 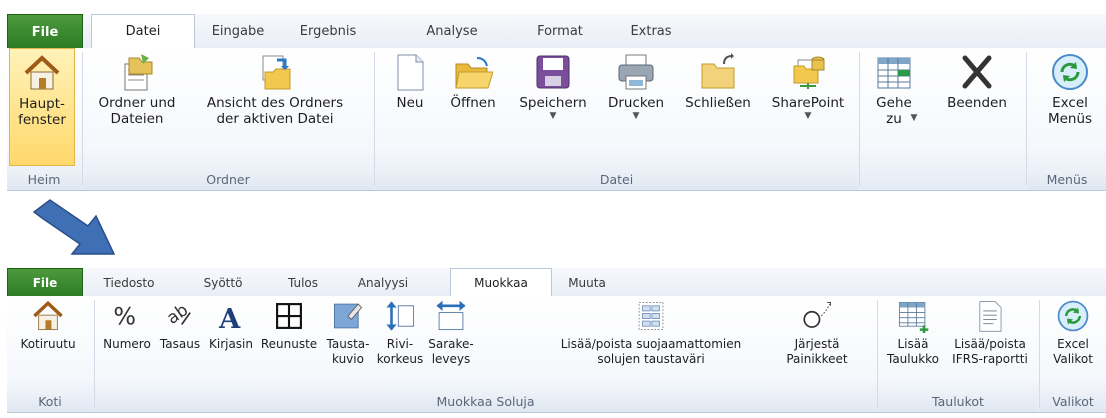 I want to click on tab-muuta: Muuta, so click(x=587, y=282).